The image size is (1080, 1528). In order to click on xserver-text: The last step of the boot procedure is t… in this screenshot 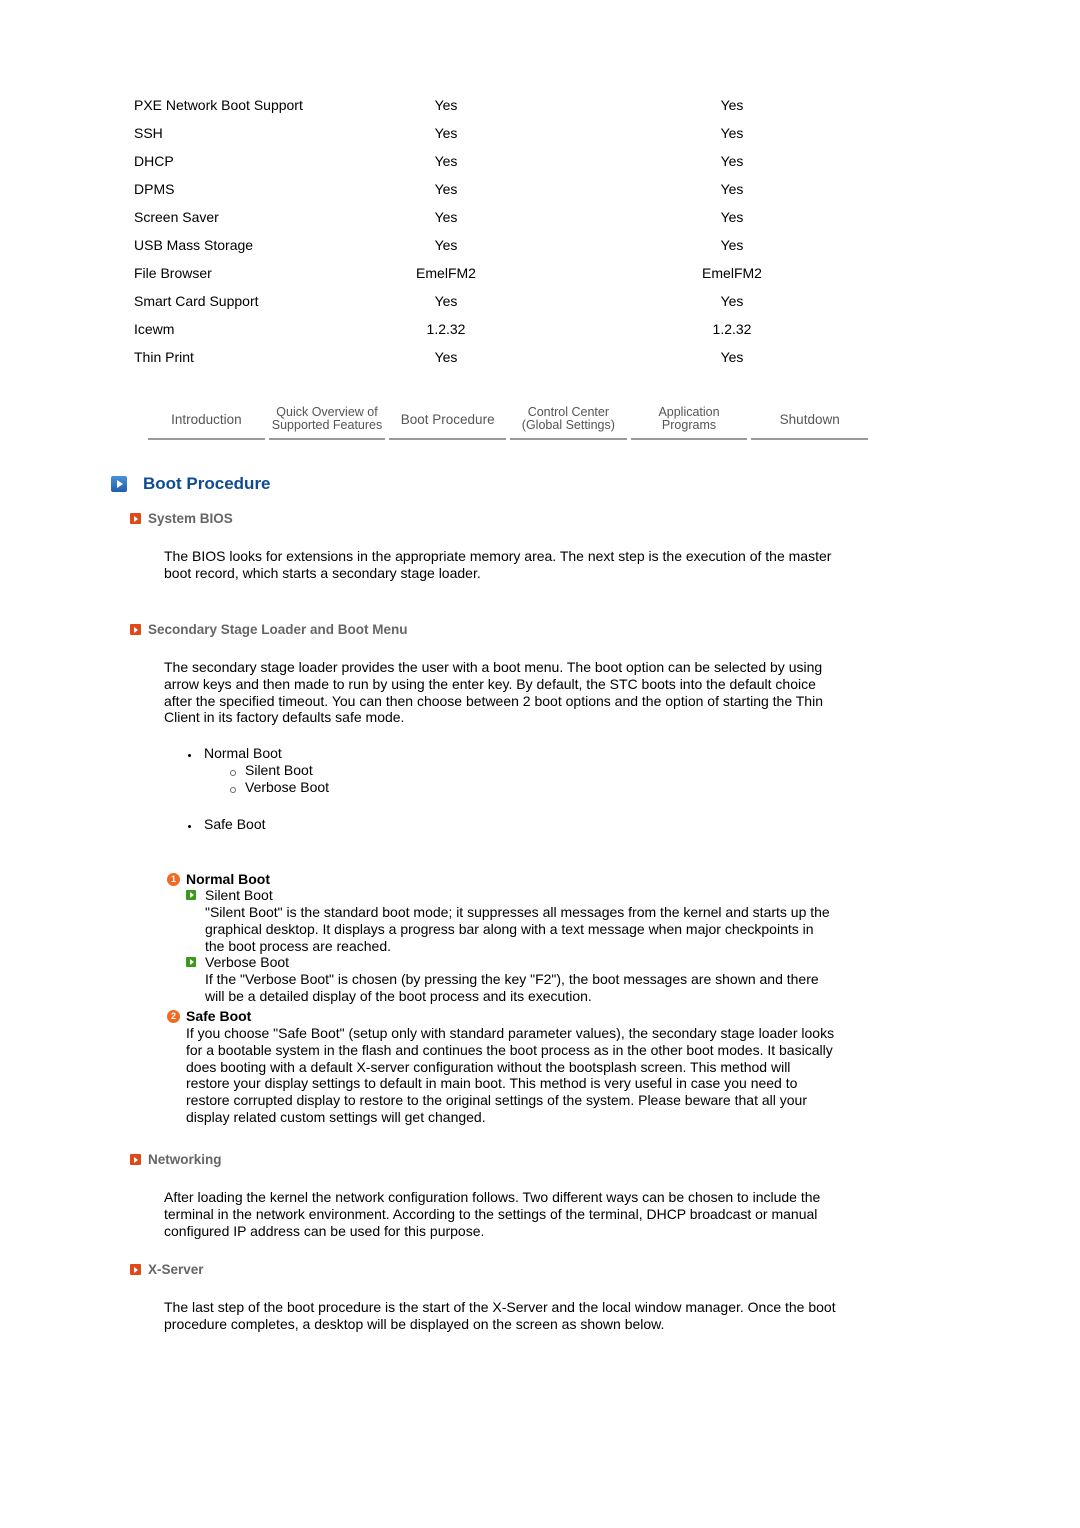, I will do `click(500, 1315)`.